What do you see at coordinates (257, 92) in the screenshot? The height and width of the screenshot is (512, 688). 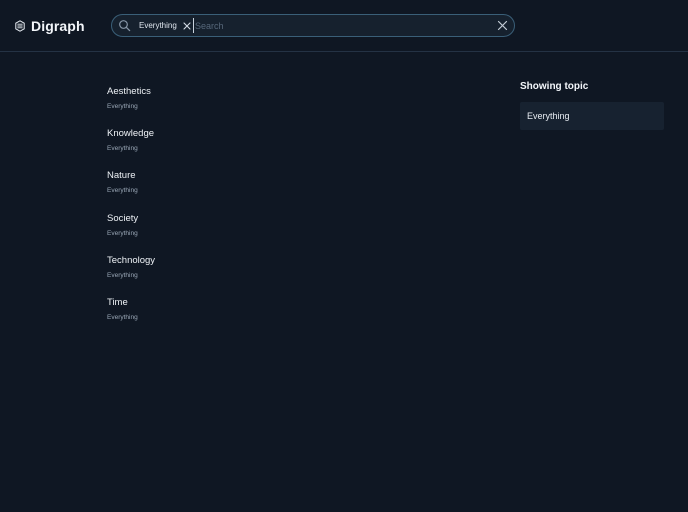 I see `topic-name: Aesthetics` at bounding box center [257, 92].